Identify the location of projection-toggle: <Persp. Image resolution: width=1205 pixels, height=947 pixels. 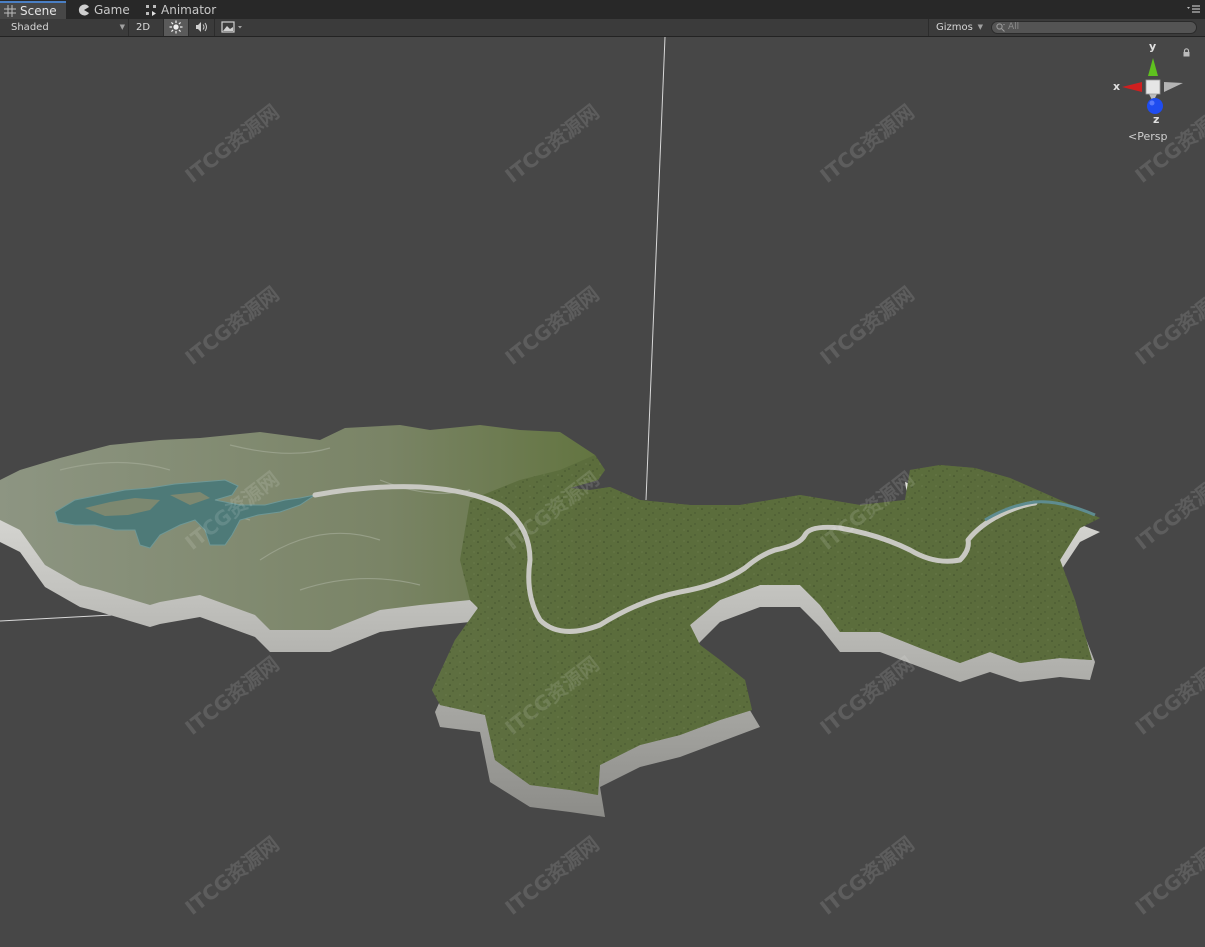
(1147, 136).